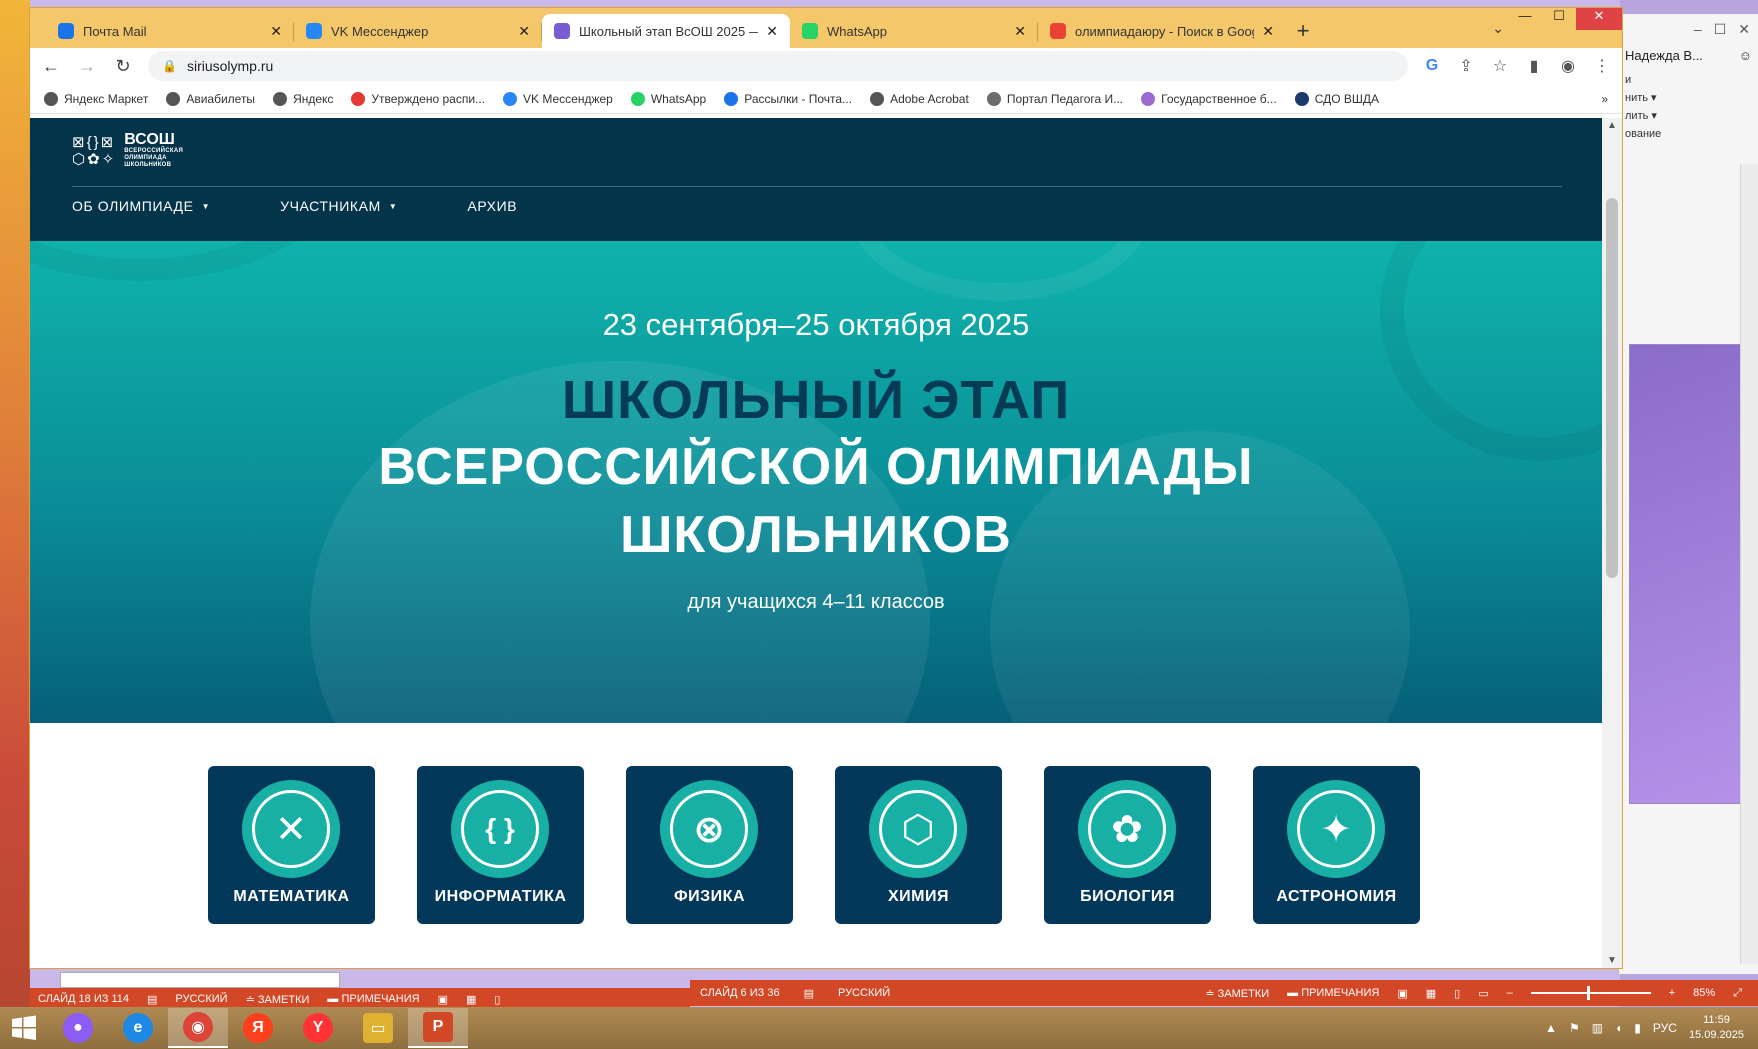 The width and height of the screenshot is (1758, 1049). What do you see at coordinates (668, 98) in the screenshot?
I see `bookmark-item: WhatsApp` at bounding box center [668, 98].